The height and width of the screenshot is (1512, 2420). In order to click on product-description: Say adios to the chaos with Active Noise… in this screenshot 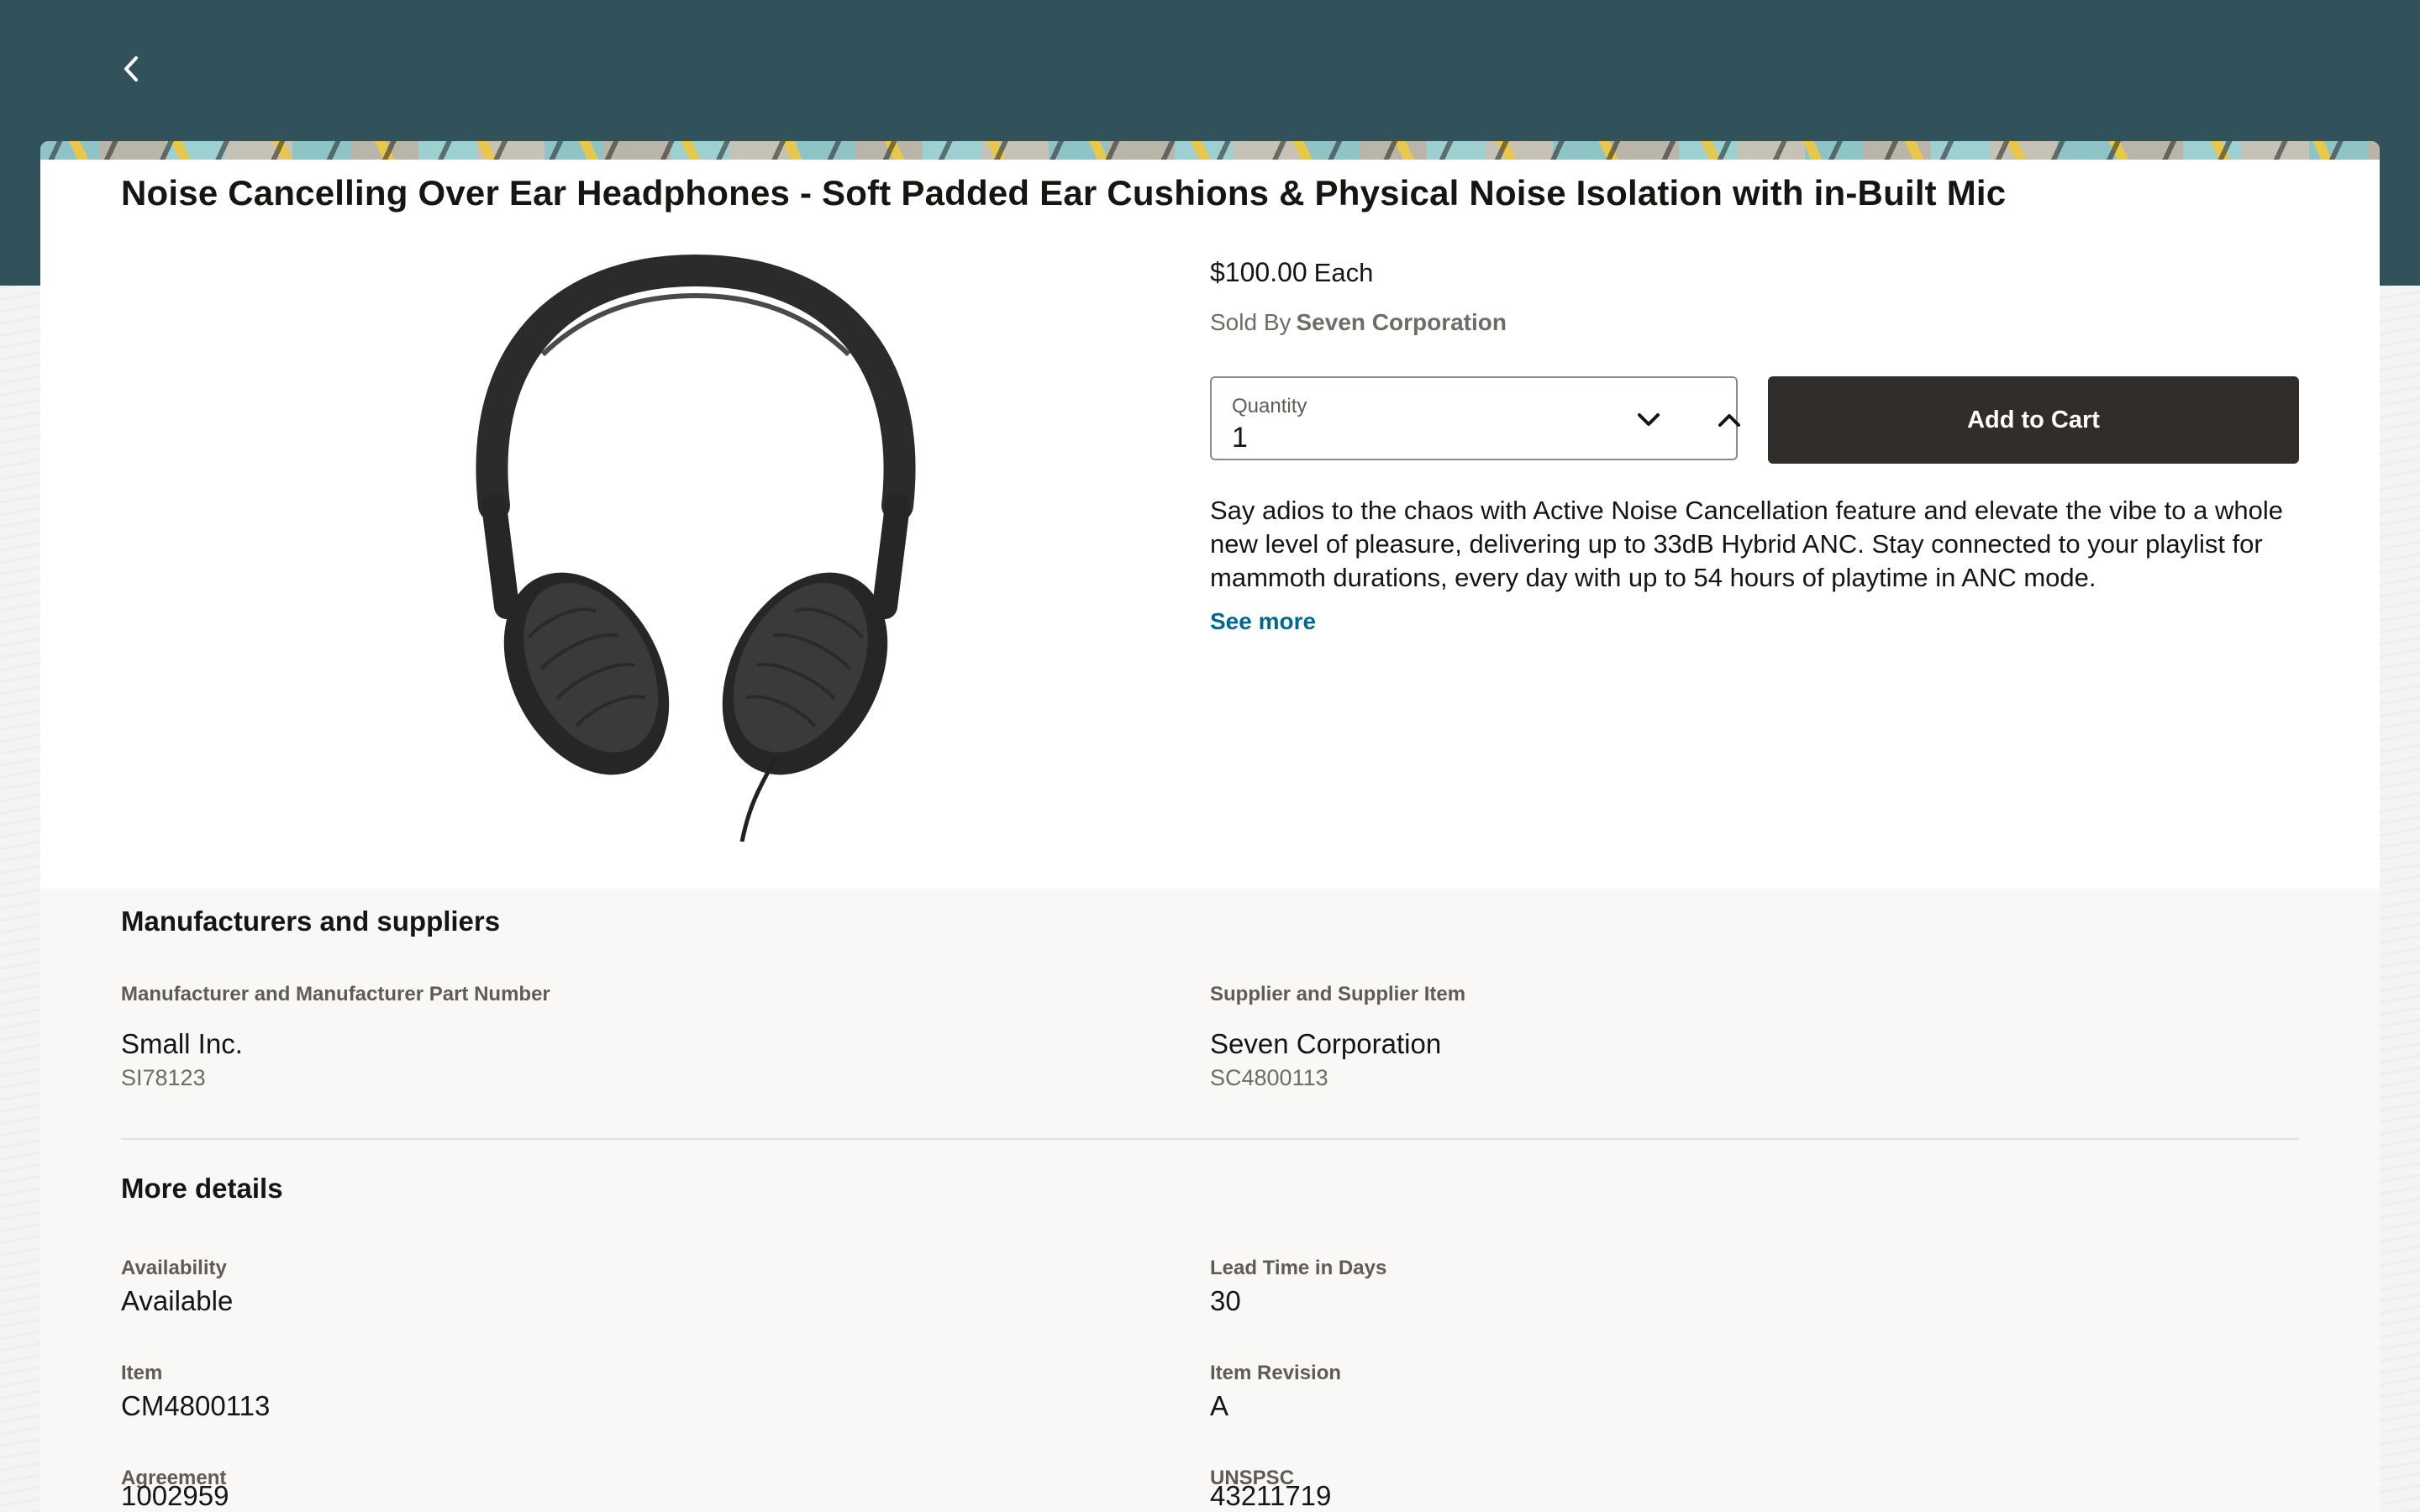, I will do `click(1746, 544)`.